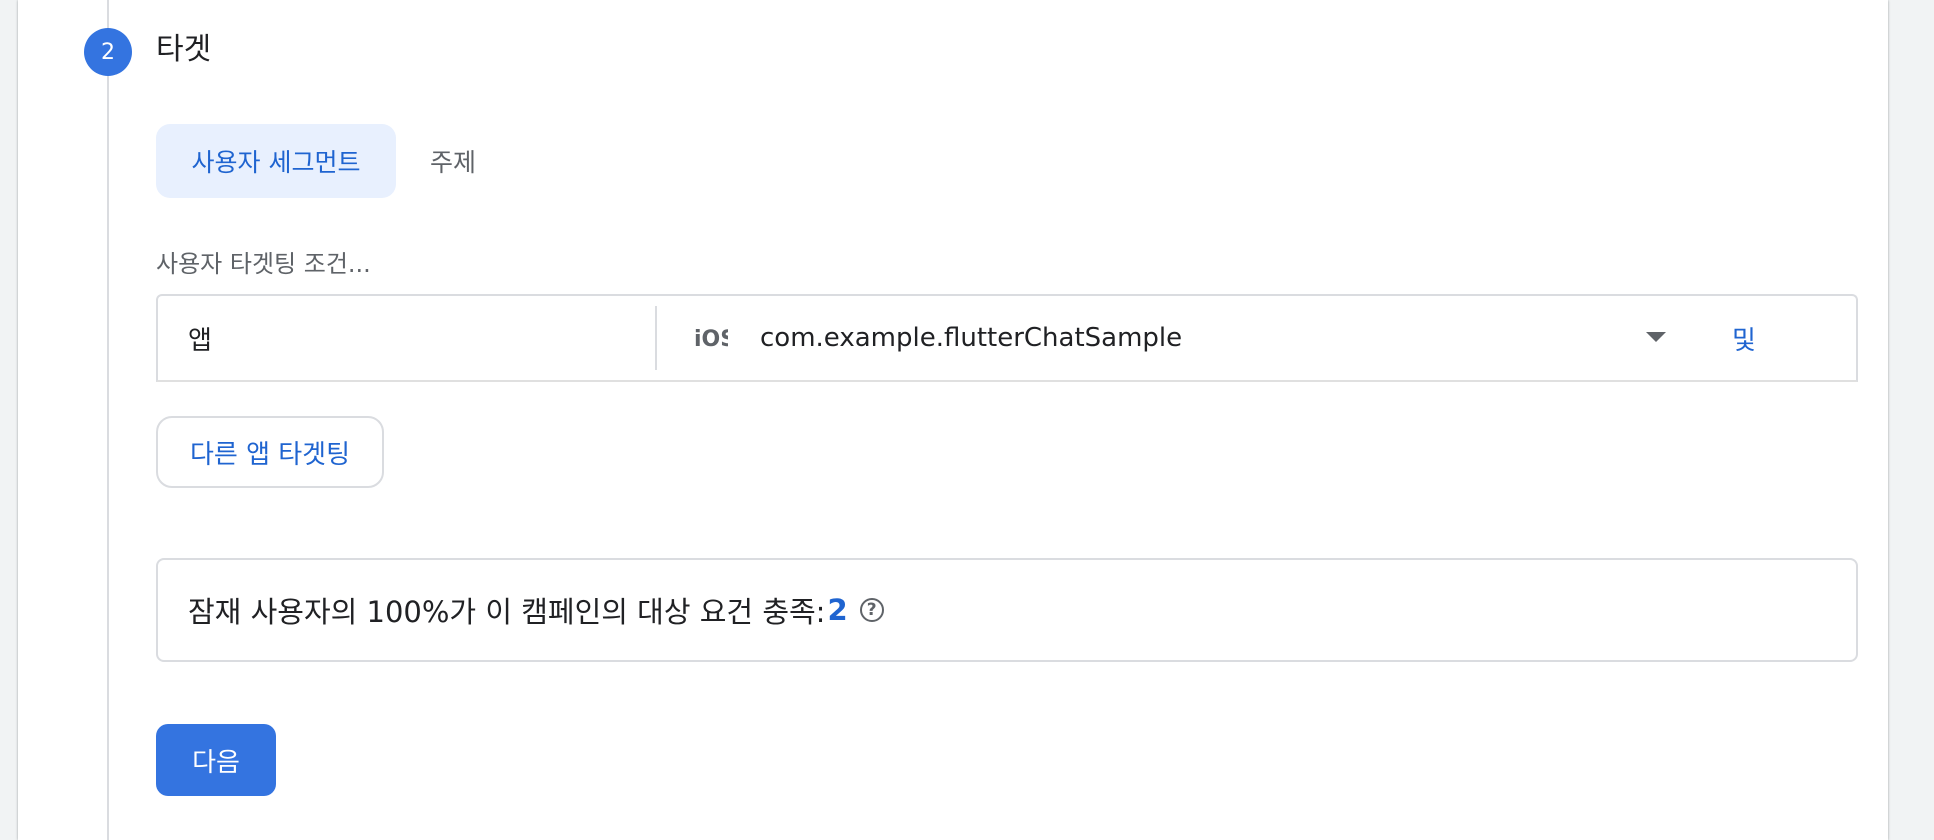 This screenshot has height=840, width=1934. What do you see at coordinates (270, 452) in the screenshot?
I see `target-other-app-button: 다른 앱 타겟팅` at bounding box center [270, 452].